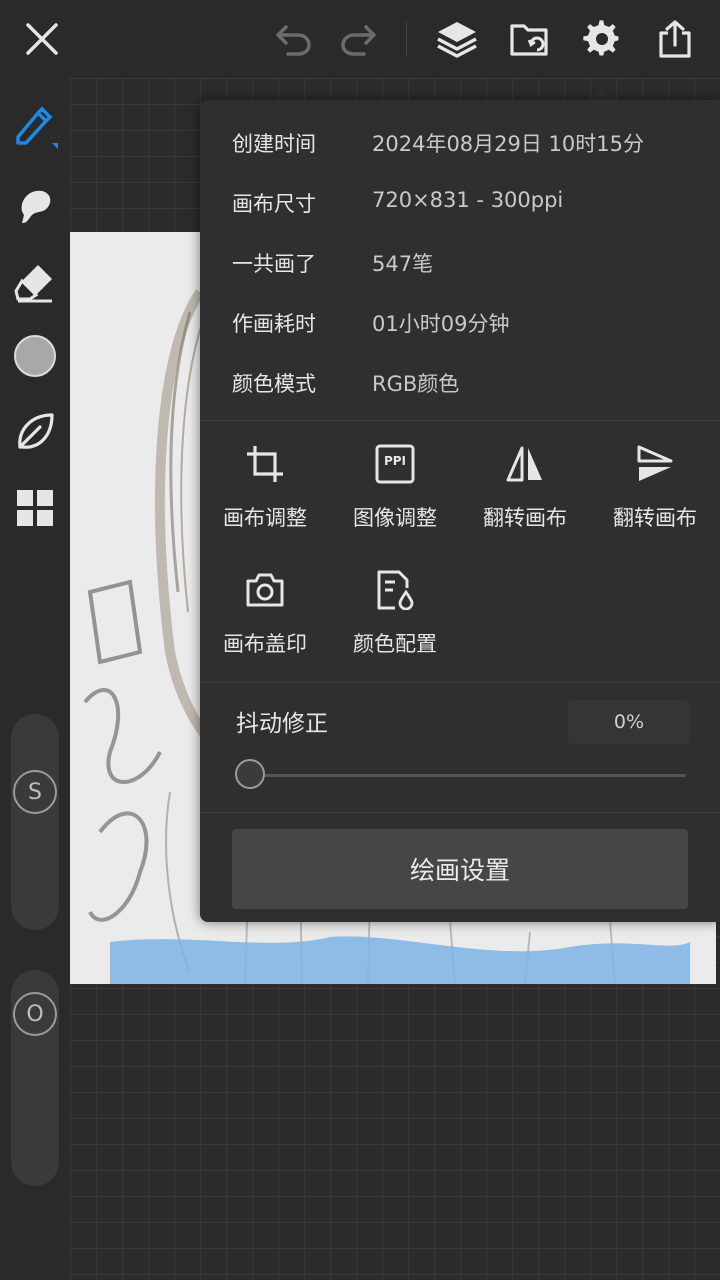 Image resolution: width=720 pixels, height=1280 pixels. What do you see at coordinates (395, 499) in the screenshot?
I see `image-adjust-button: PPI 图像调整` at bounding box center [395, 499].